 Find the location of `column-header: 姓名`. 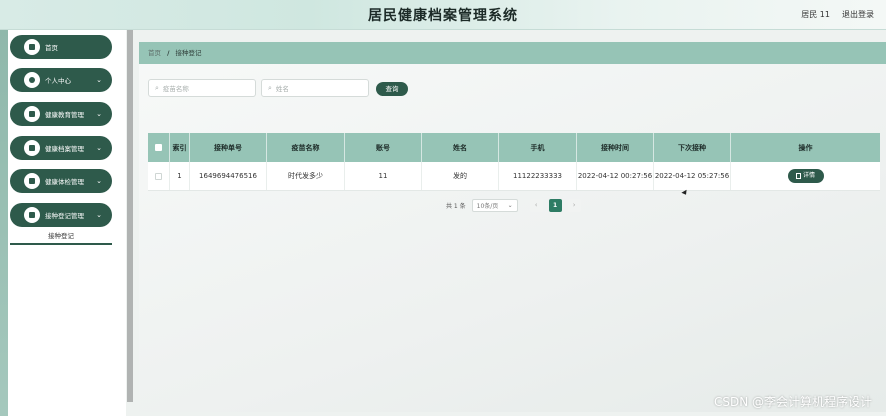

column-header: 姓名 is located at coordinates (460, 147).